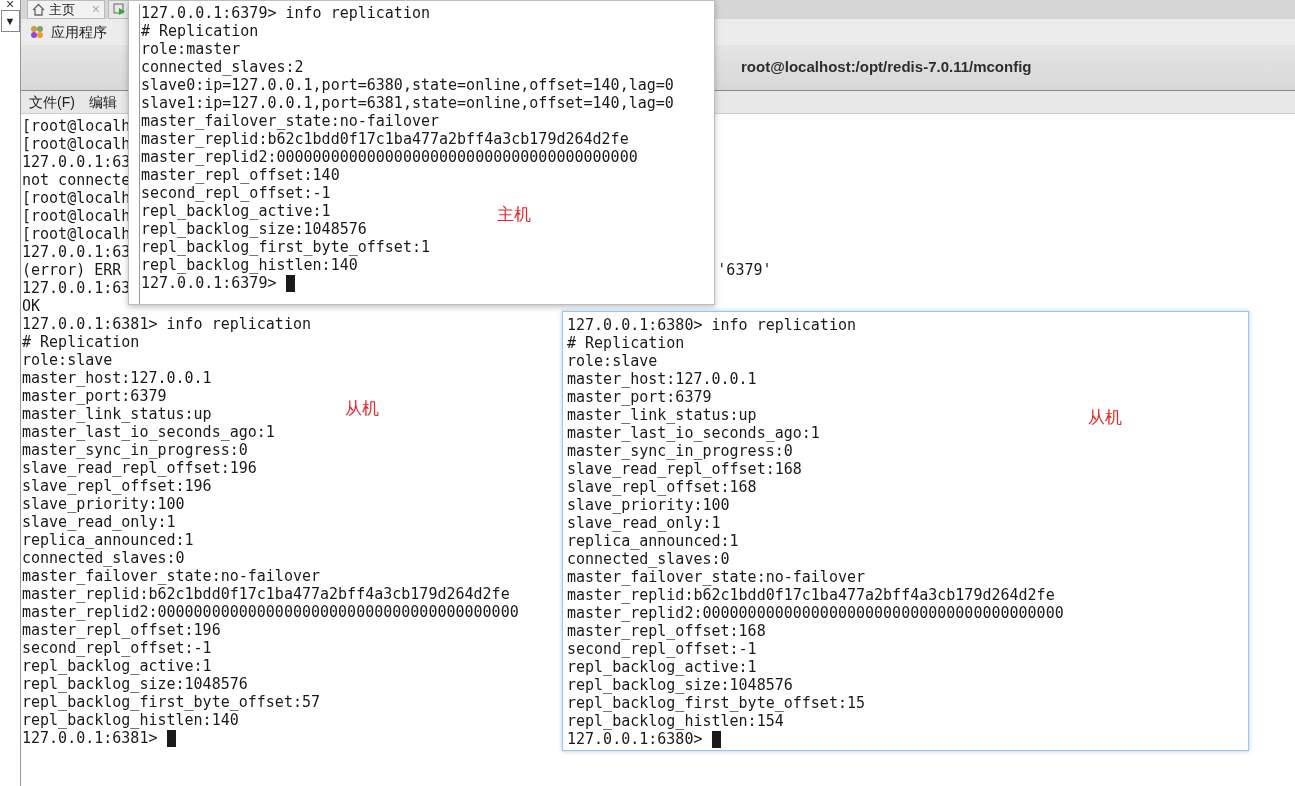  I want to click on annotation-label: 主机, so click(514, 215).